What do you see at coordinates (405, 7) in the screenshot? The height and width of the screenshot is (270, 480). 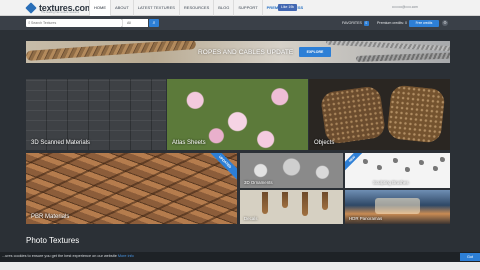 I see `user-email: •••••••••@•••••.com` at bounding box center [405, 7].